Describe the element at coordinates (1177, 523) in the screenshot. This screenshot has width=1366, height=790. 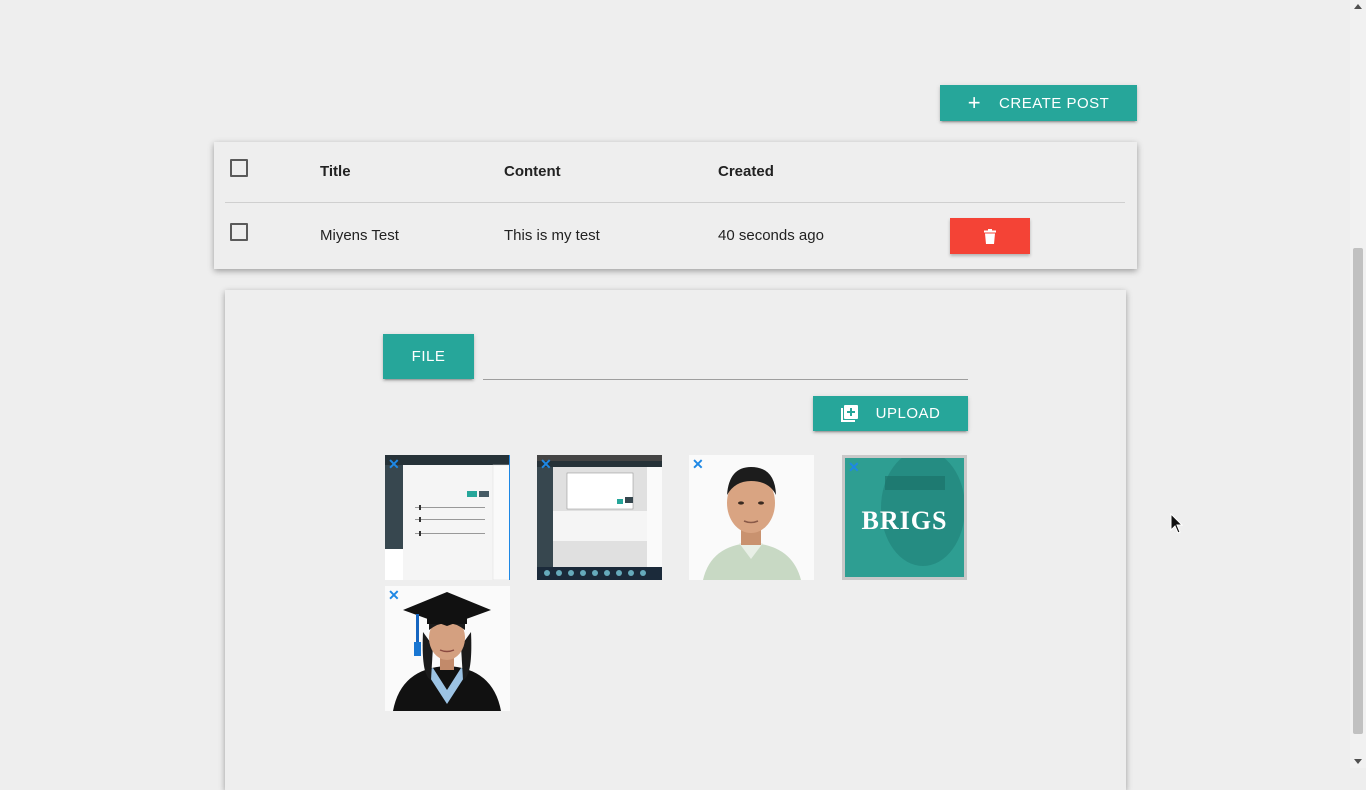
I see `mouse-cursor-icon` at that location.